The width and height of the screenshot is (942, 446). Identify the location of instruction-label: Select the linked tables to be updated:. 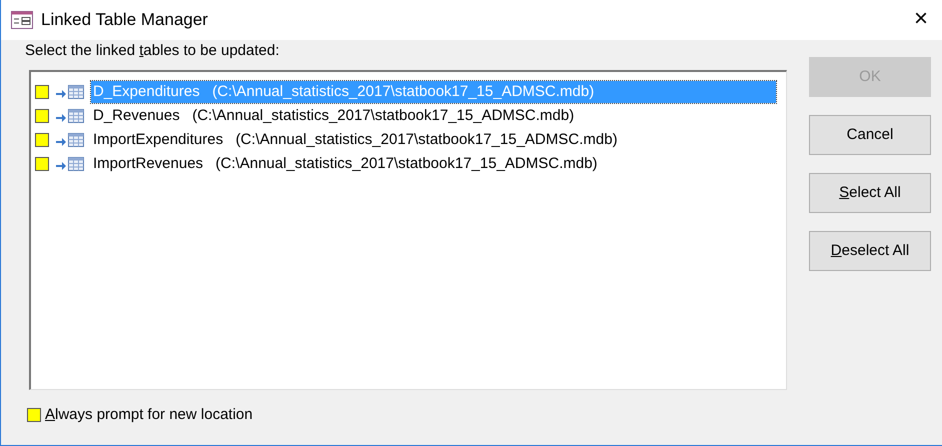
(152, 50).